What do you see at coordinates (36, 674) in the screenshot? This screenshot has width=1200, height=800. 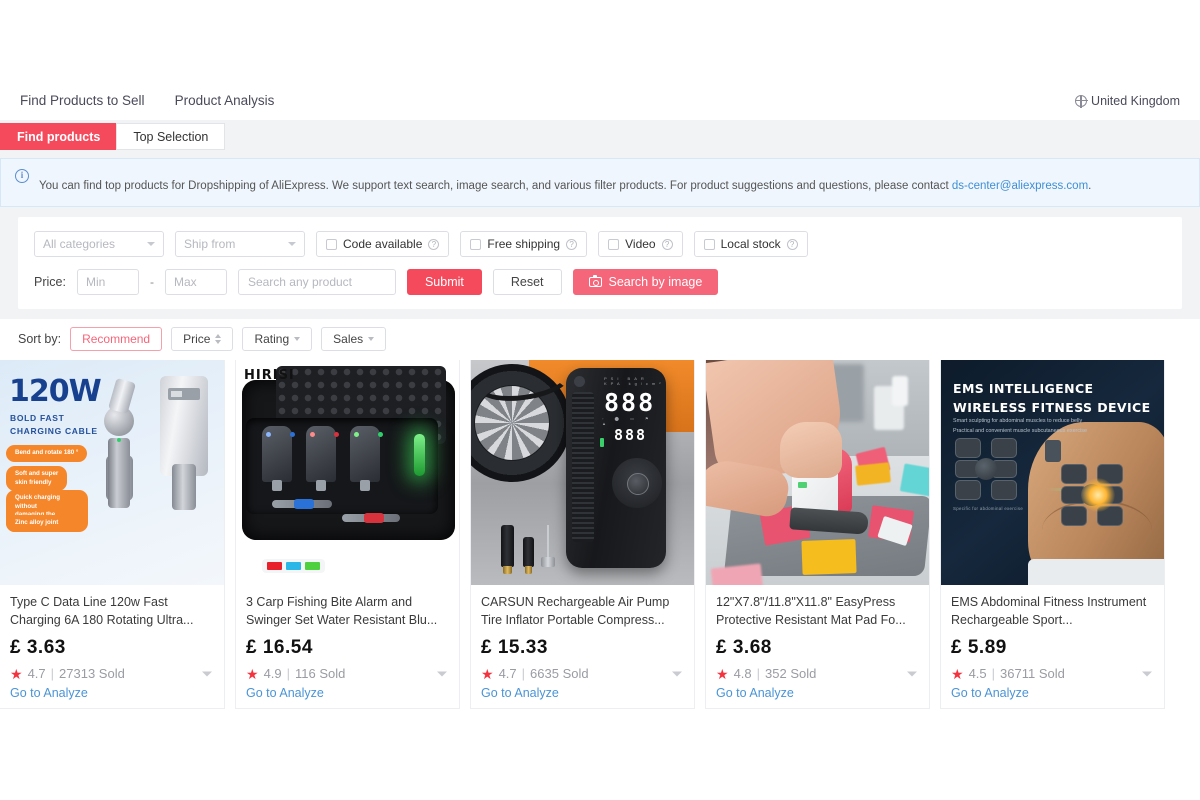 I see `product-rating: 4.7` at bounding box center [36, 674].